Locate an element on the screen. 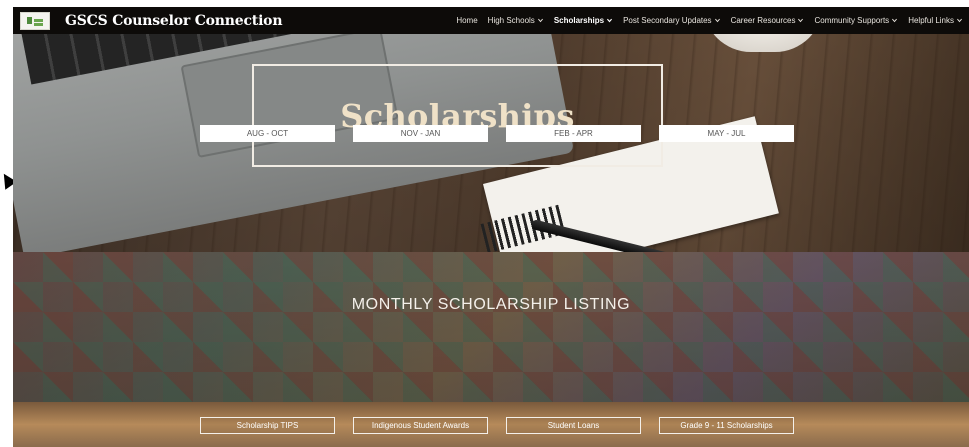 The width and height of the screenshot is (969, 447). nav-item-label: Career Resources is located at coordinates (763, 20).